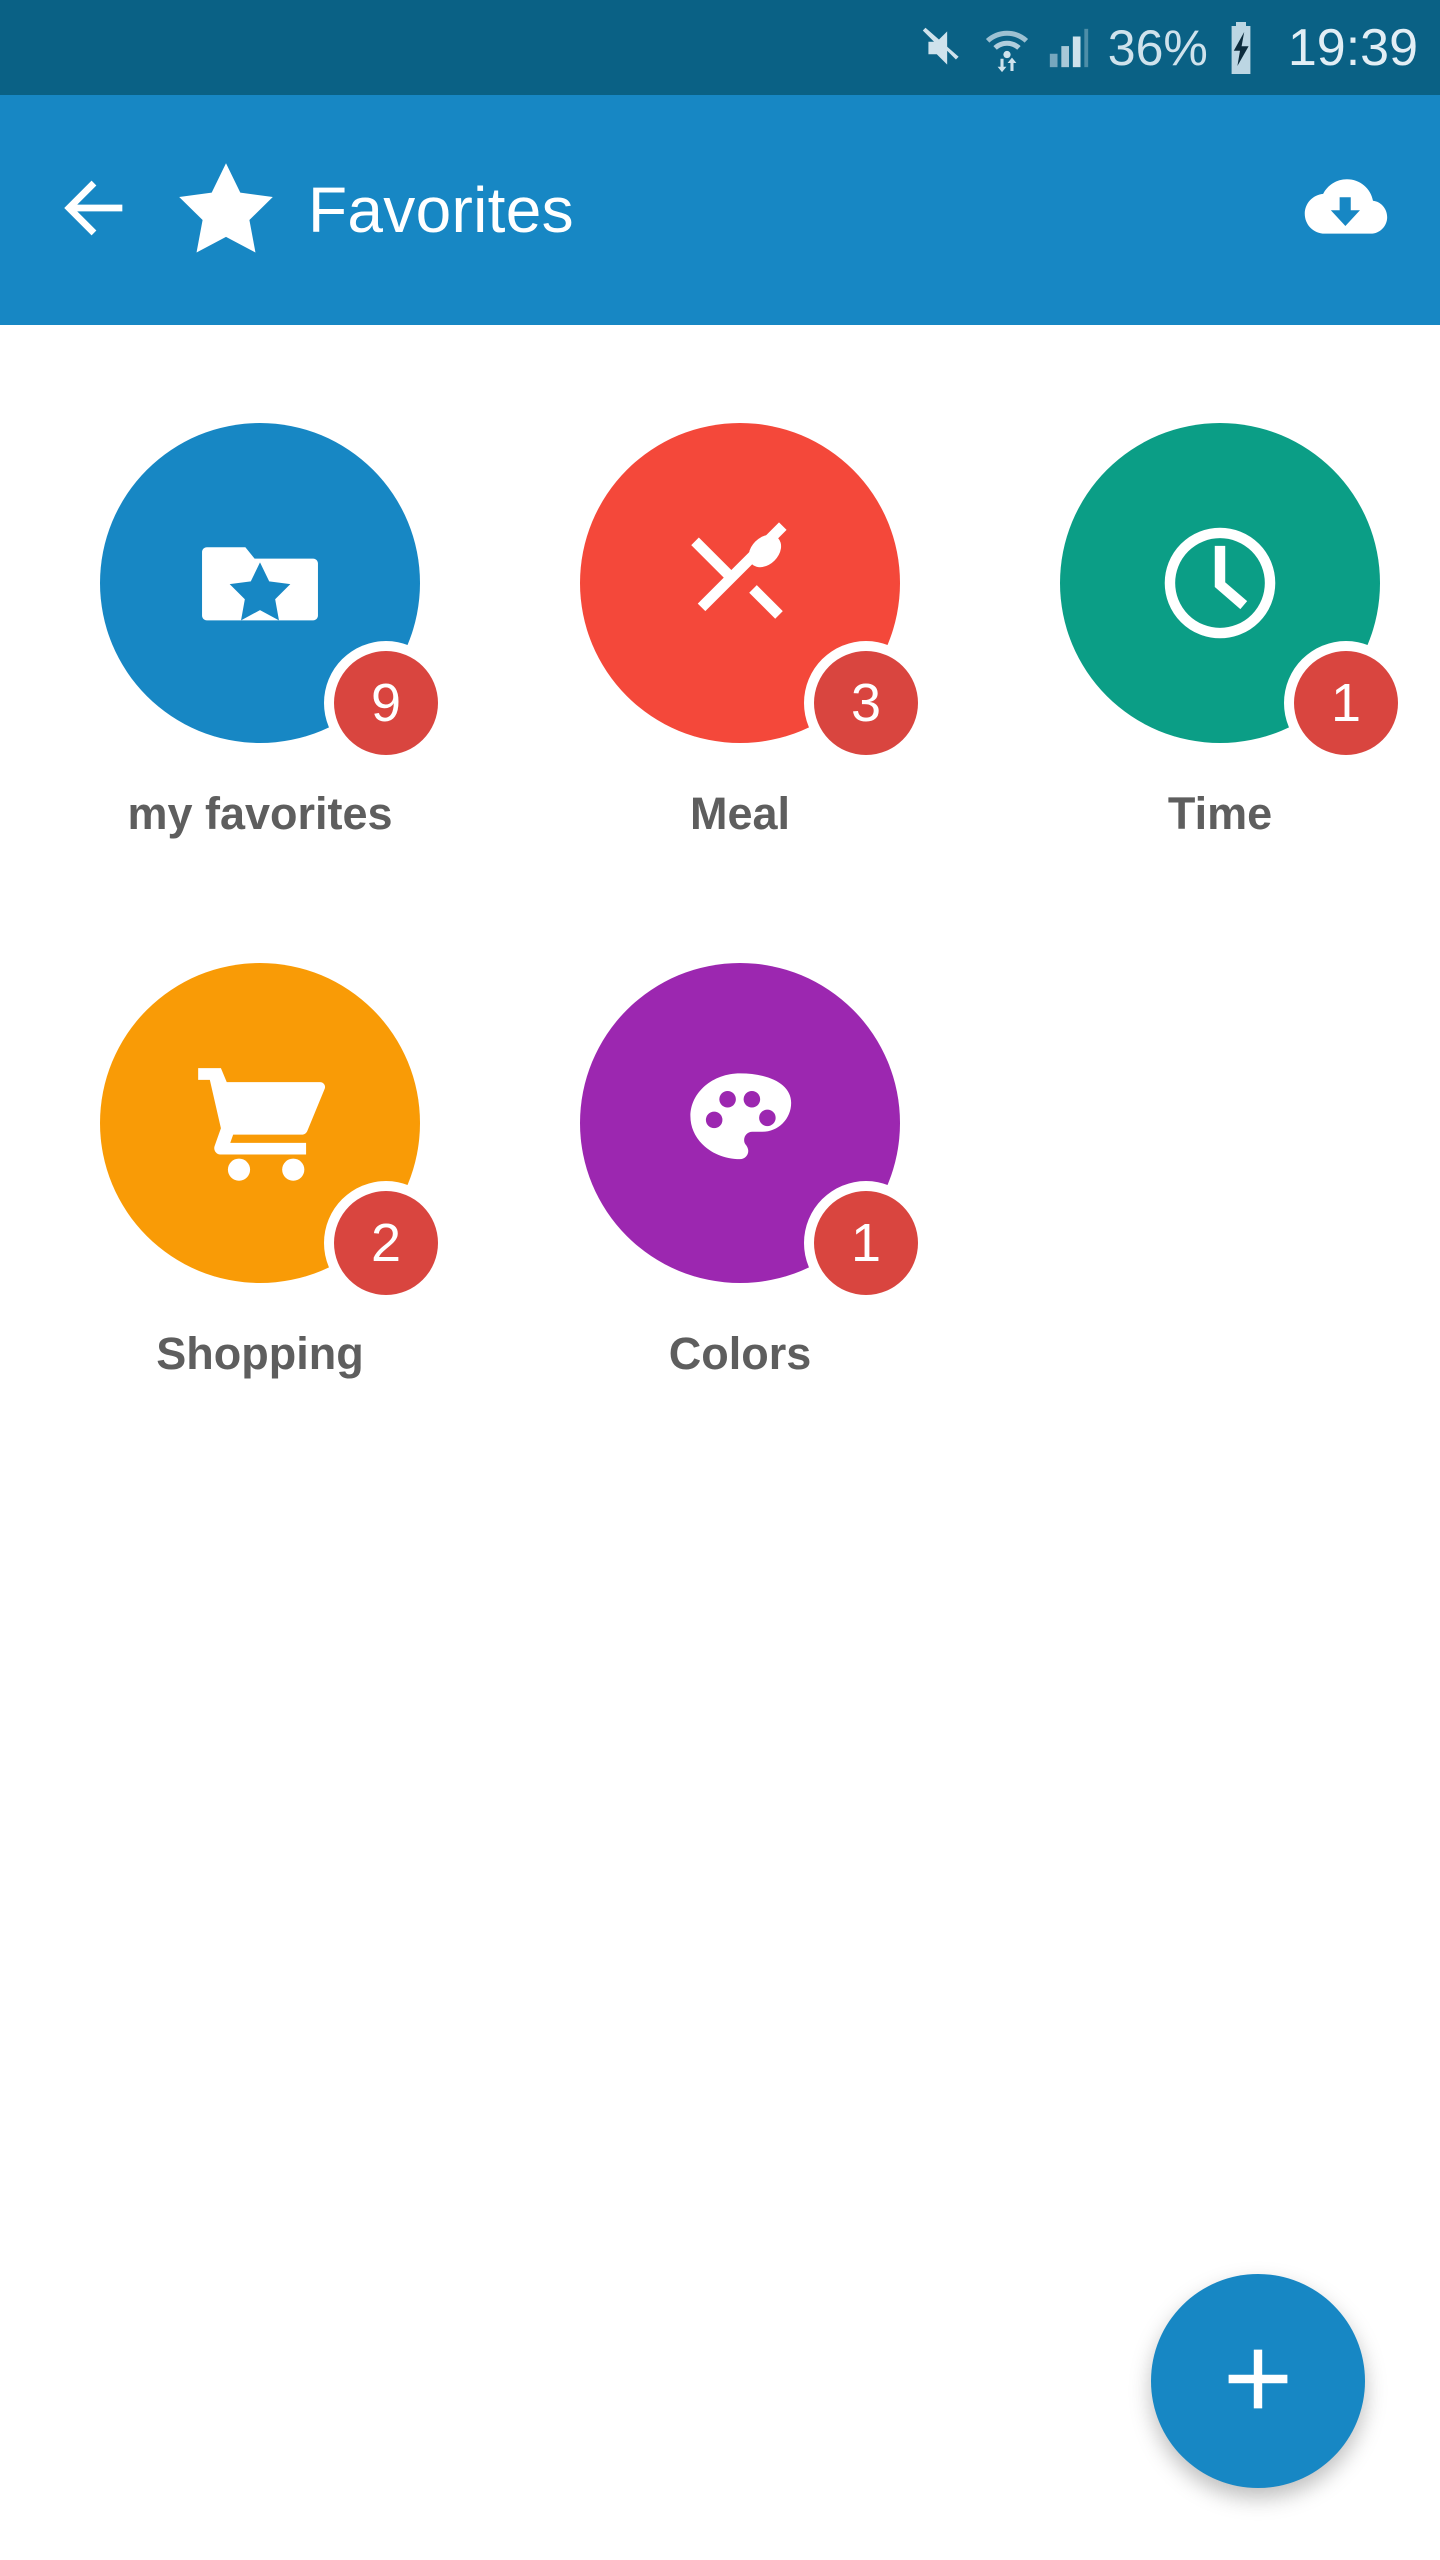 The image size is (1440, 2560). I want to click on tile-label: Time, so click(1220, 813).